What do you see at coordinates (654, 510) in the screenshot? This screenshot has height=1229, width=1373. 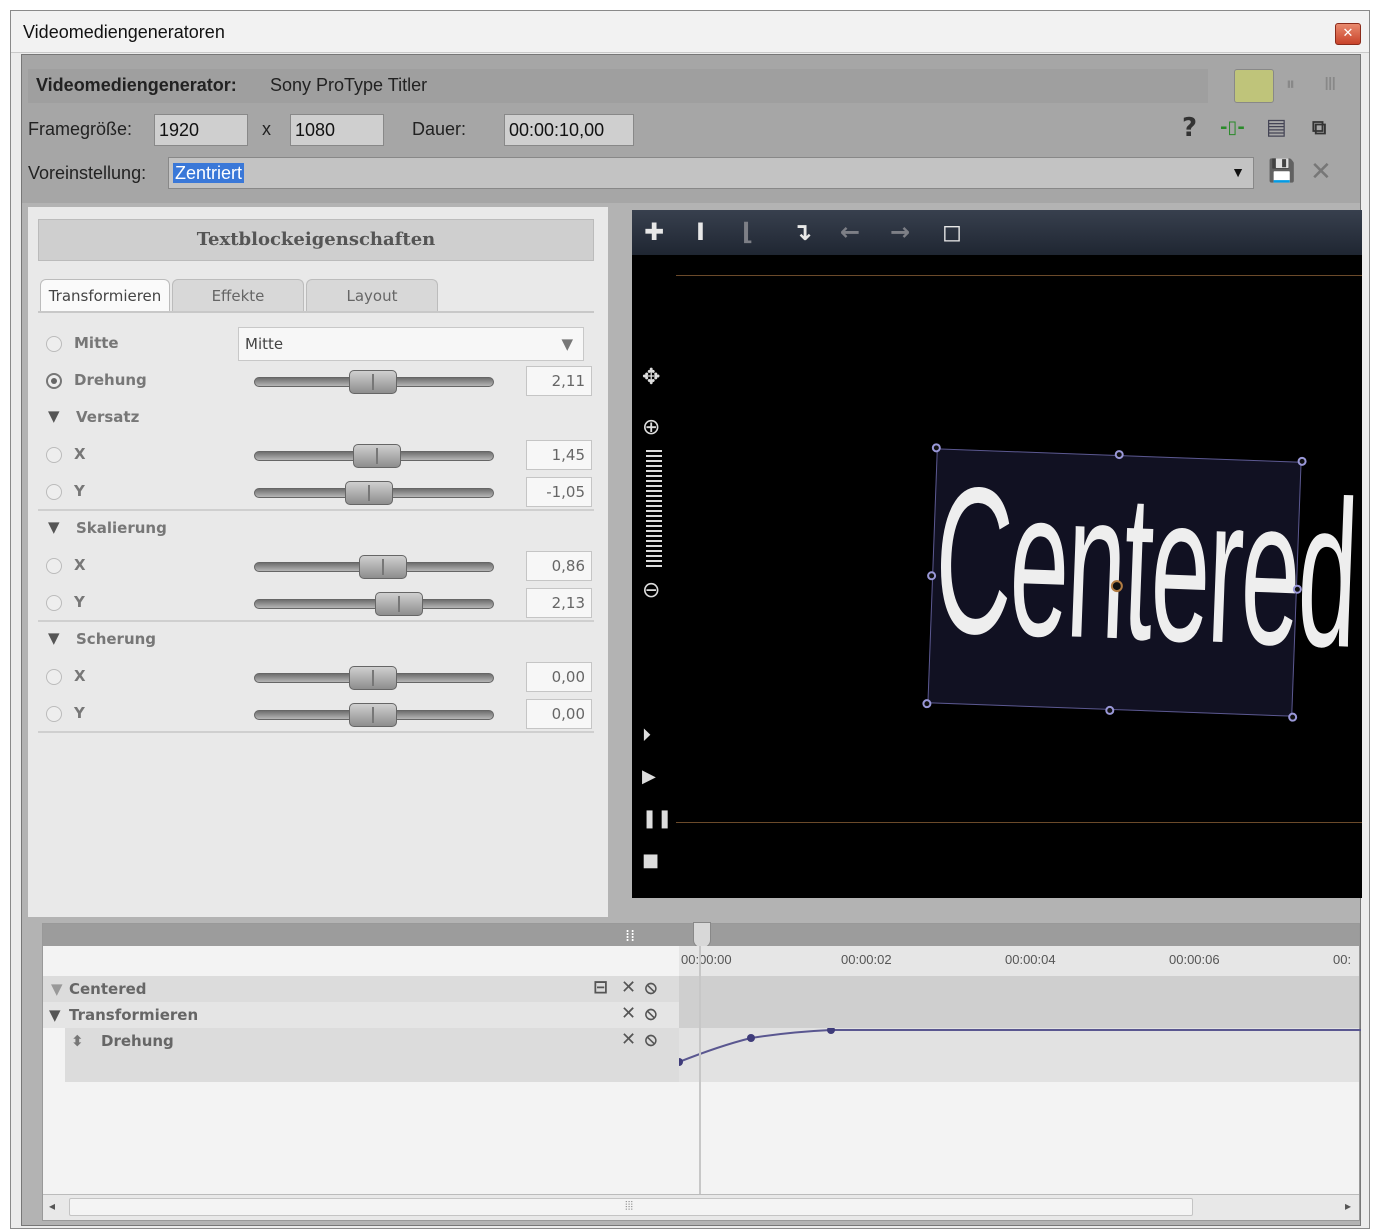 I see `zoom-slider` at bounding box center [654, 510].